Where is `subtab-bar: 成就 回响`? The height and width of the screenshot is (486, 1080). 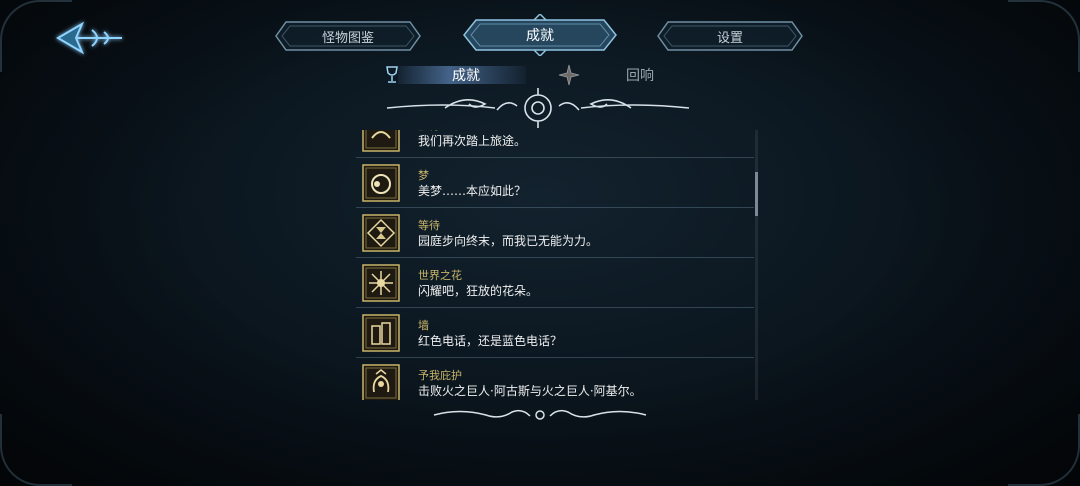
subtab-bar: 成就 回响 is located at coordinates (540, 75).